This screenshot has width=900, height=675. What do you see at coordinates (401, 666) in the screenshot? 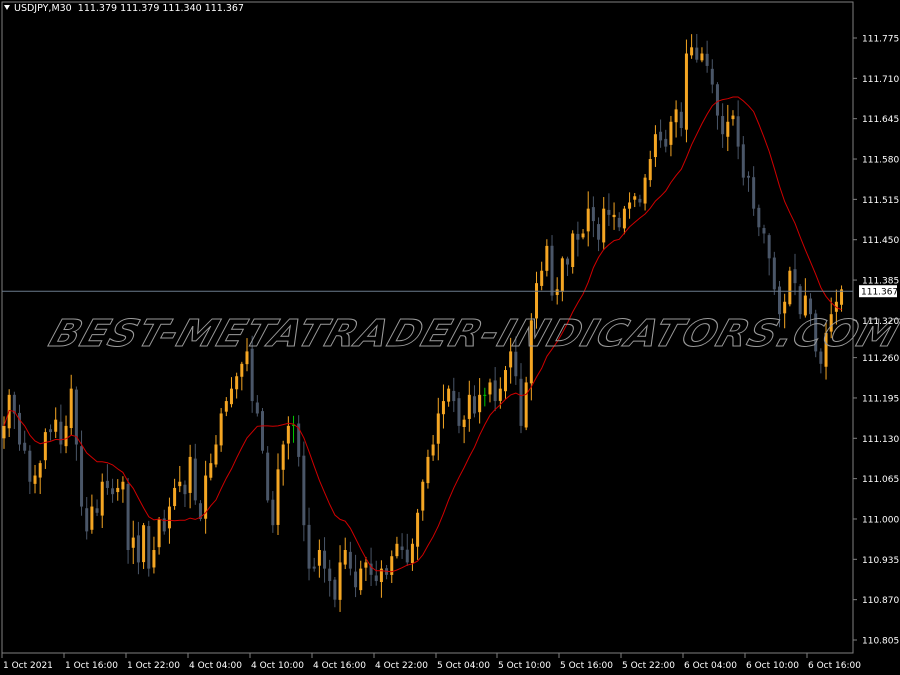
I see `time-tick-label: 4 Oct 22:00` at bounding box center [401, 666].